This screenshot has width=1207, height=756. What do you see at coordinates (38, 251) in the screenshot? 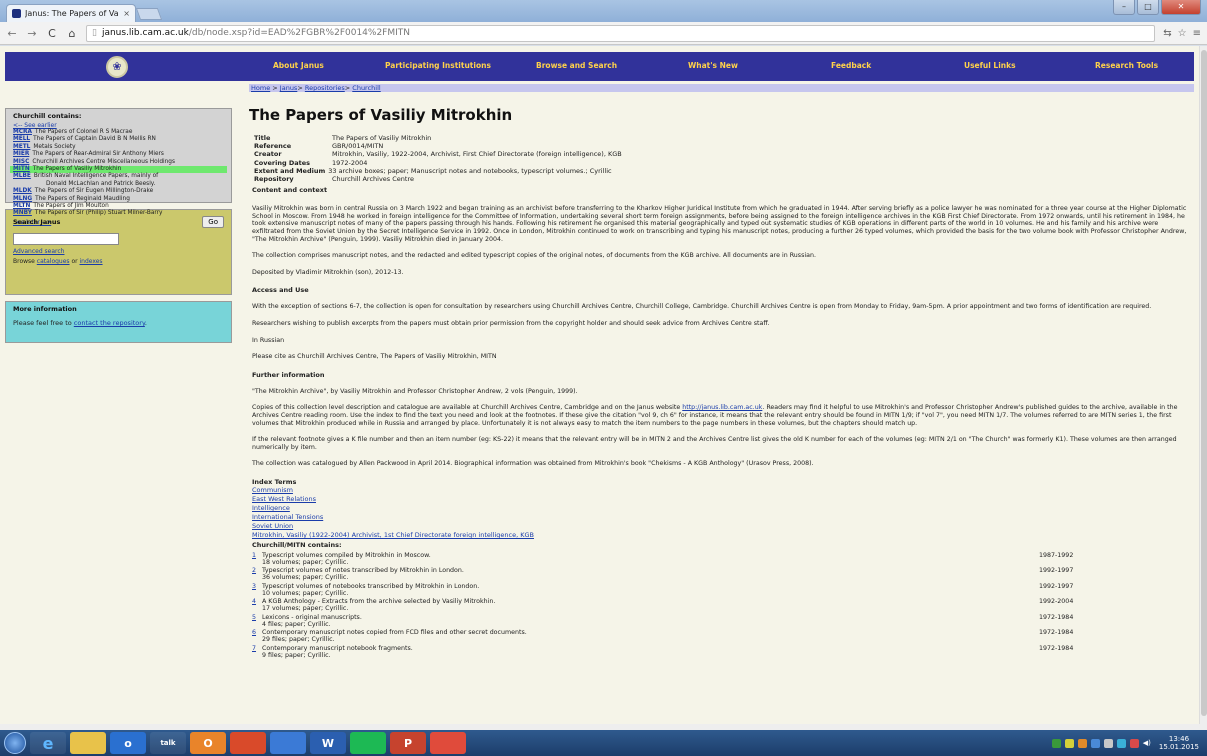
I see `advanced-search-link: Advanced search` at bounding box center [38, 251].